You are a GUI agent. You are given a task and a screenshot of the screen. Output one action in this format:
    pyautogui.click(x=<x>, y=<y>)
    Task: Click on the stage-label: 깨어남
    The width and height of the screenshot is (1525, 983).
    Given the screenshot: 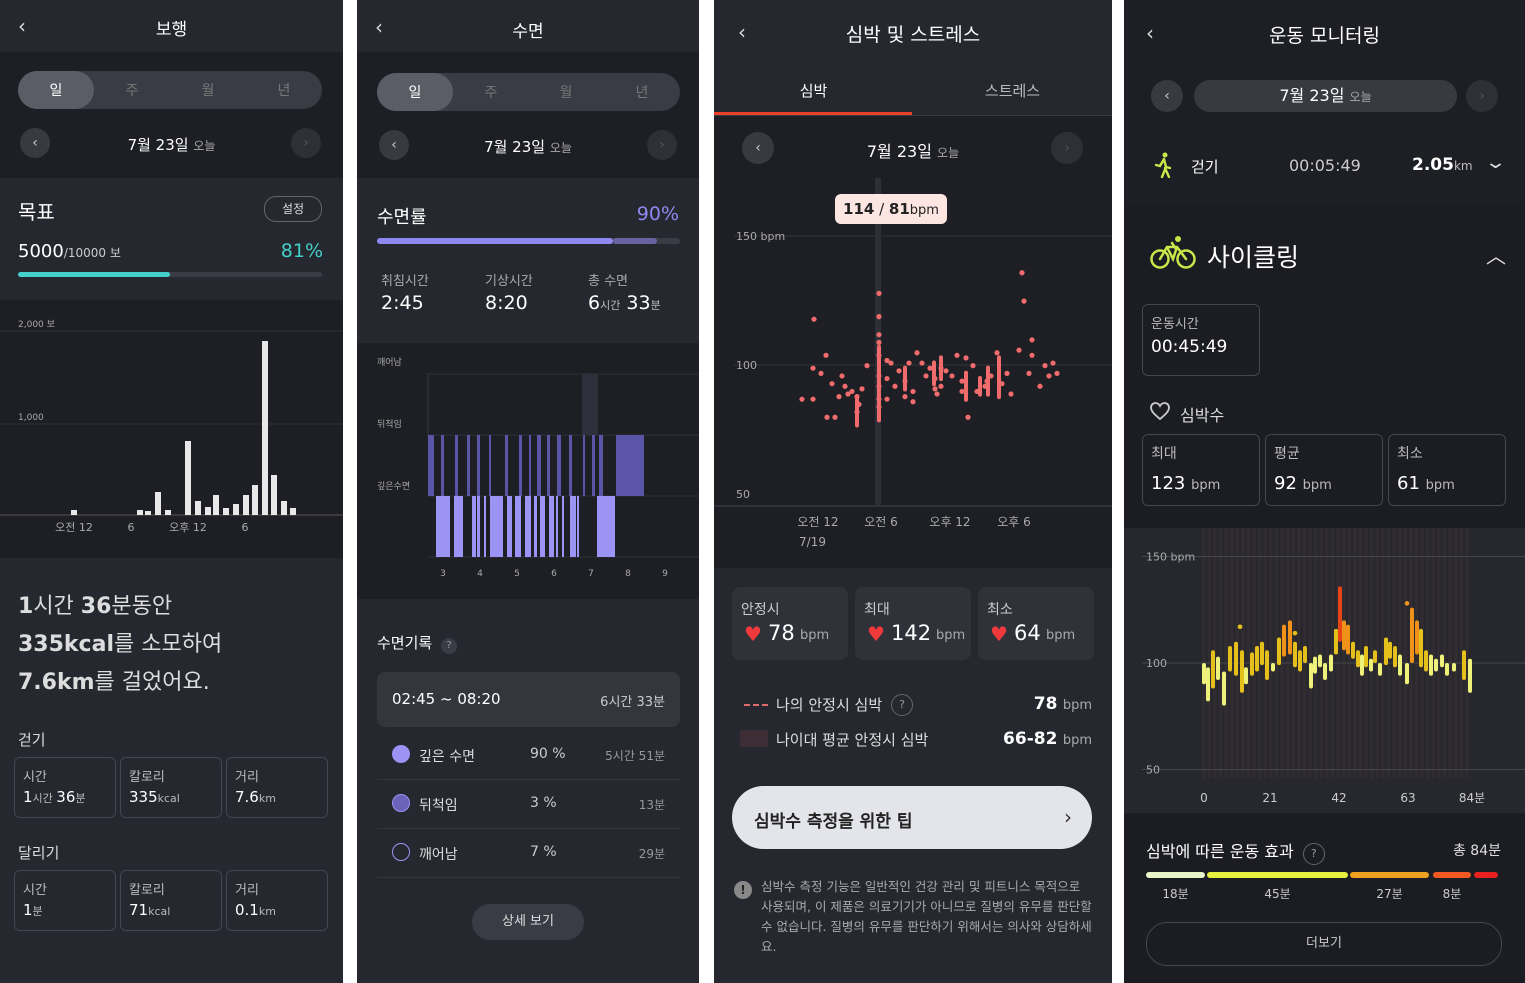 What is the action you would take?
    pyautogui.click(x=389, y=362)
    